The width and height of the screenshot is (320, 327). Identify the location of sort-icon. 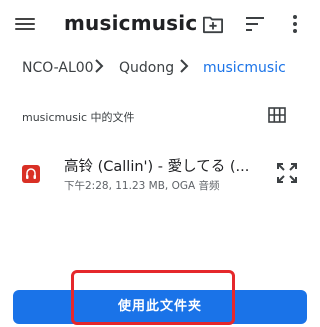
(255, 24).